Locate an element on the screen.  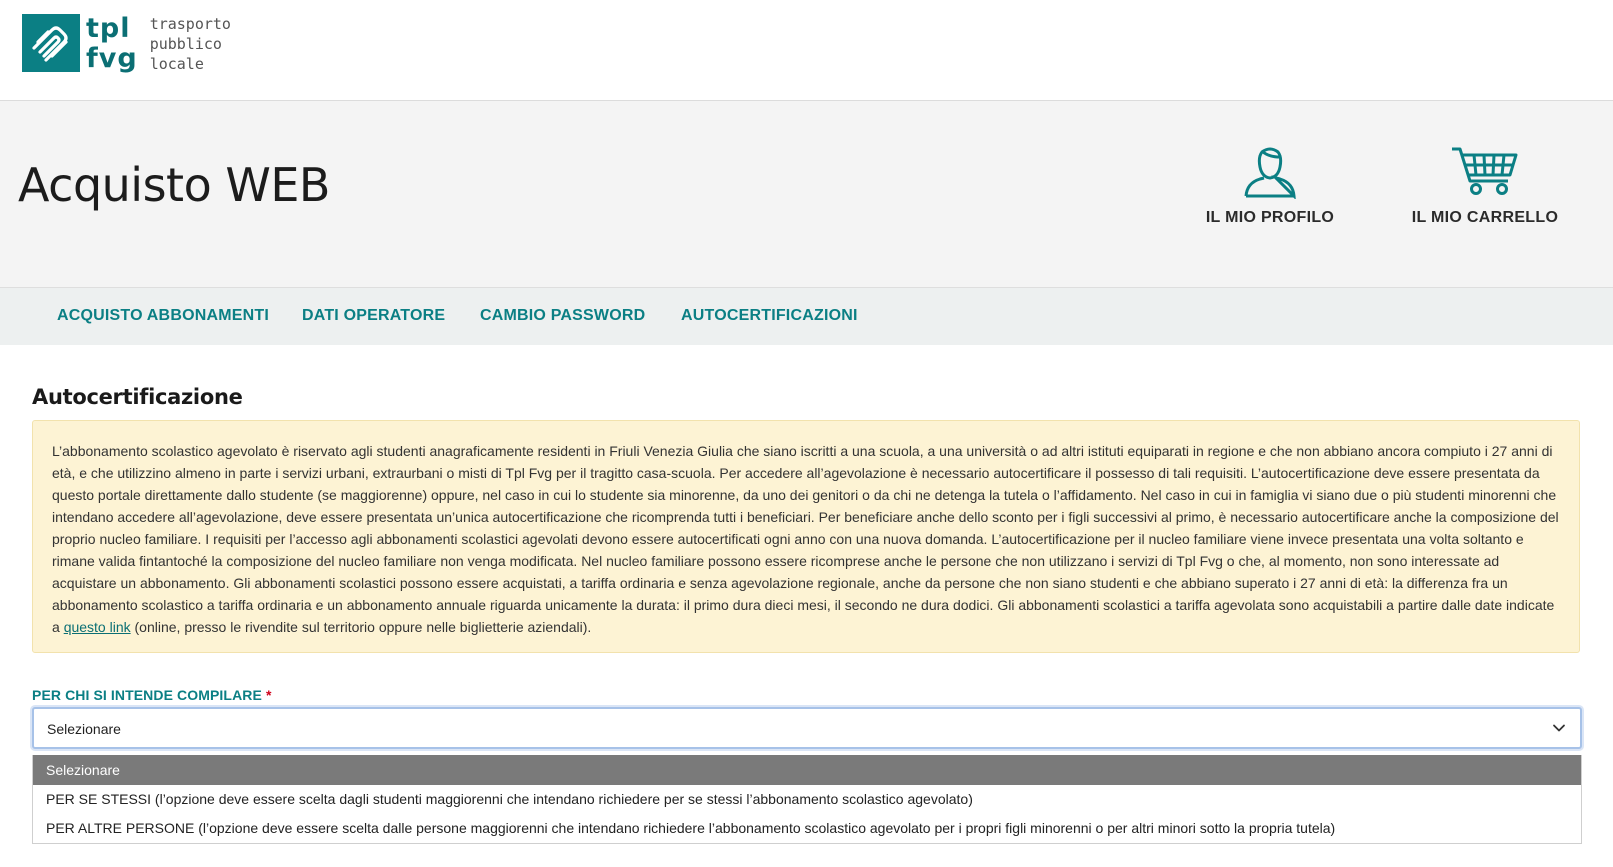
logo-mark-icon is located at coordinates (51, 43).